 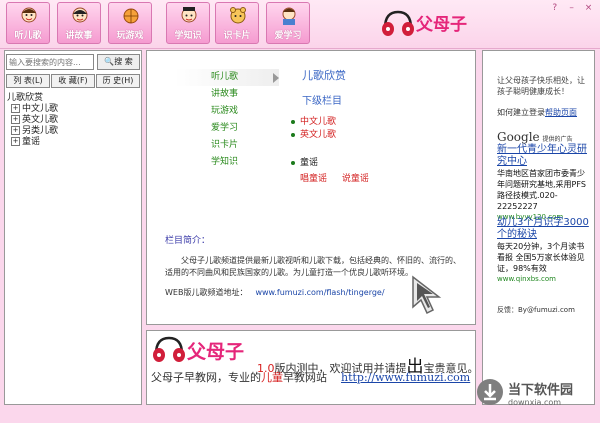 I want to click on login-help: 如何建立登录帮助页面, so click(x=537, y=112).